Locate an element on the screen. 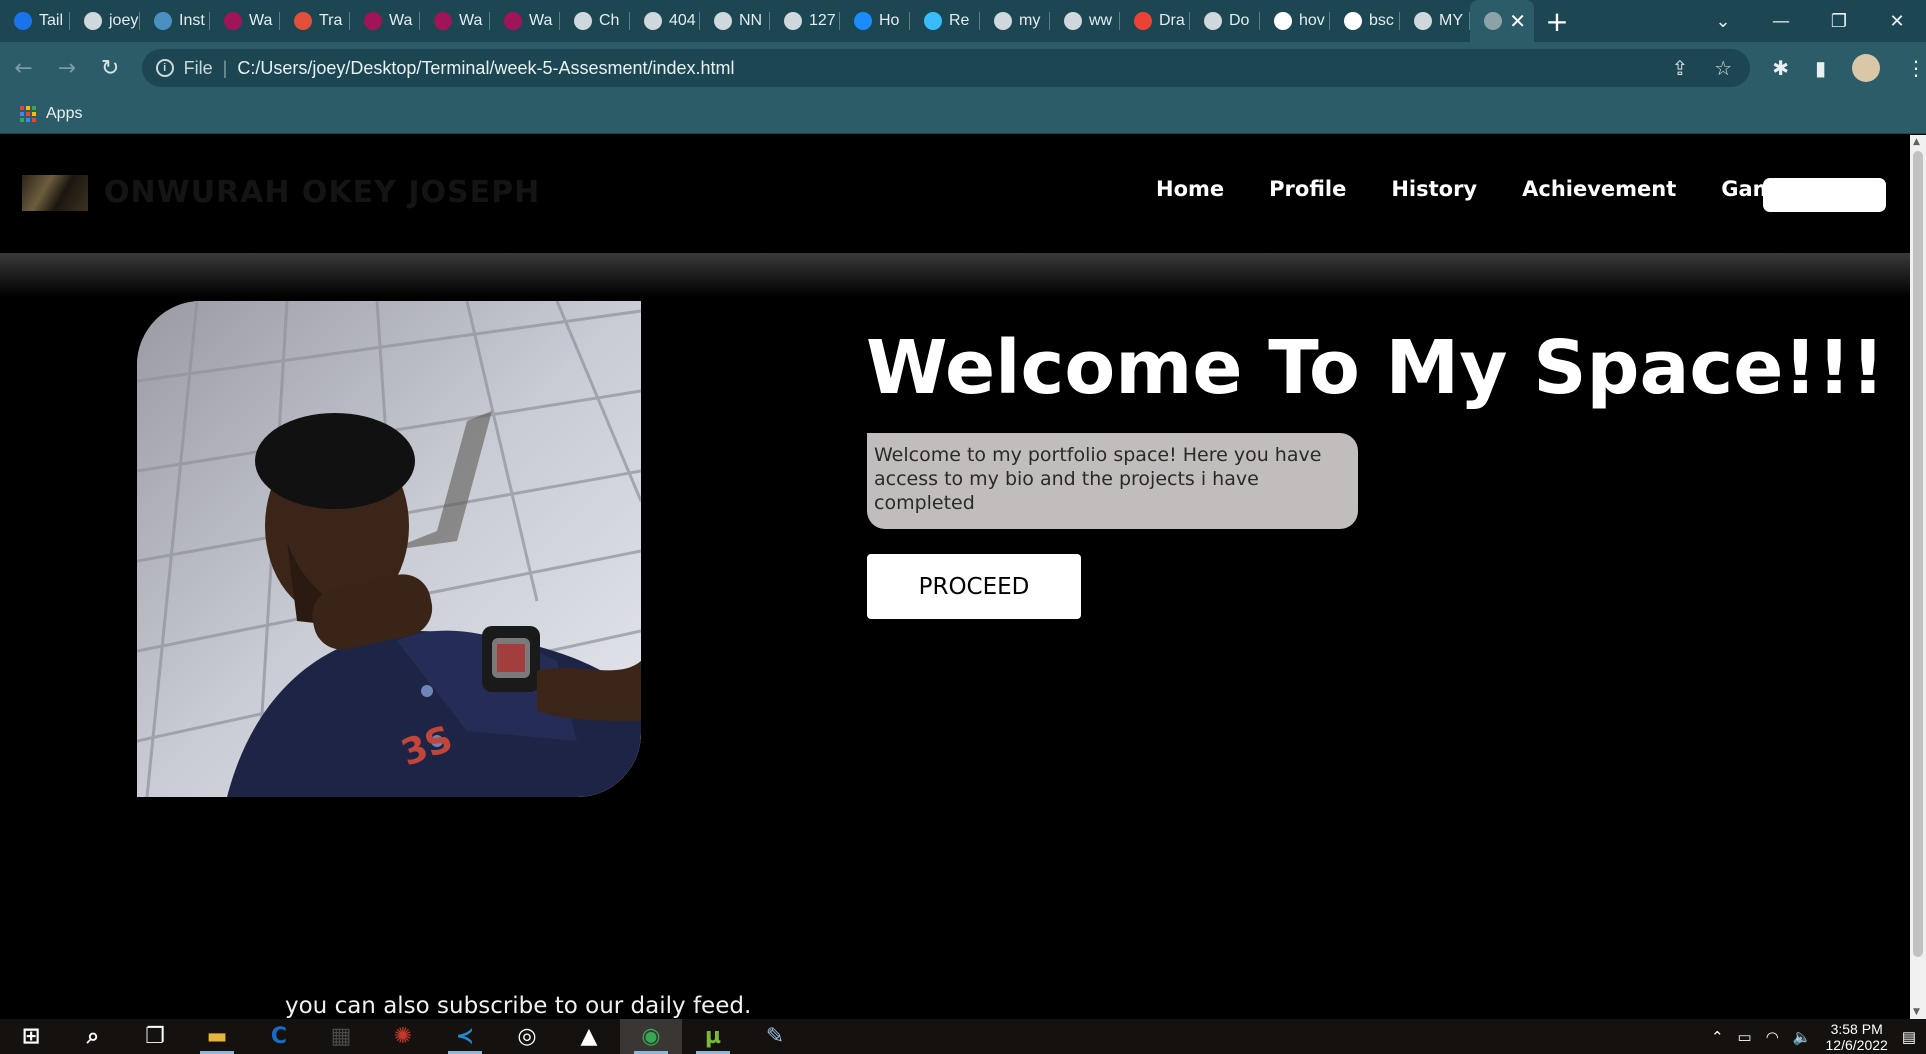 The height and width of the screenshot is (1054, 1926). vscode-taskbar-button: ≺ is located at coordinates (465, 1036).